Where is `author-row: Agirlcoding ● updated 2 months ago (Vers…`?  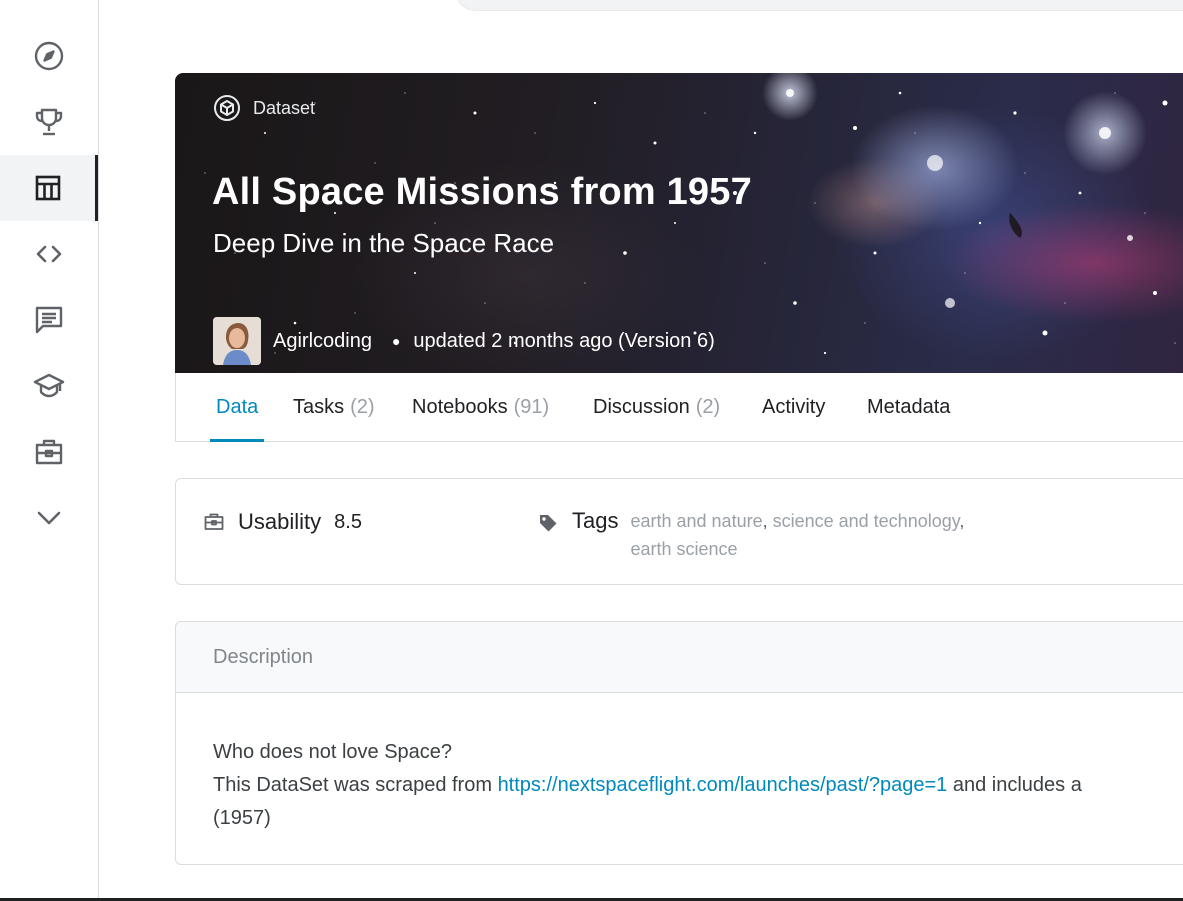 author-row: Agirlcoding ● updated 2 months ago (Vers… is located at coordinates (464, 341).